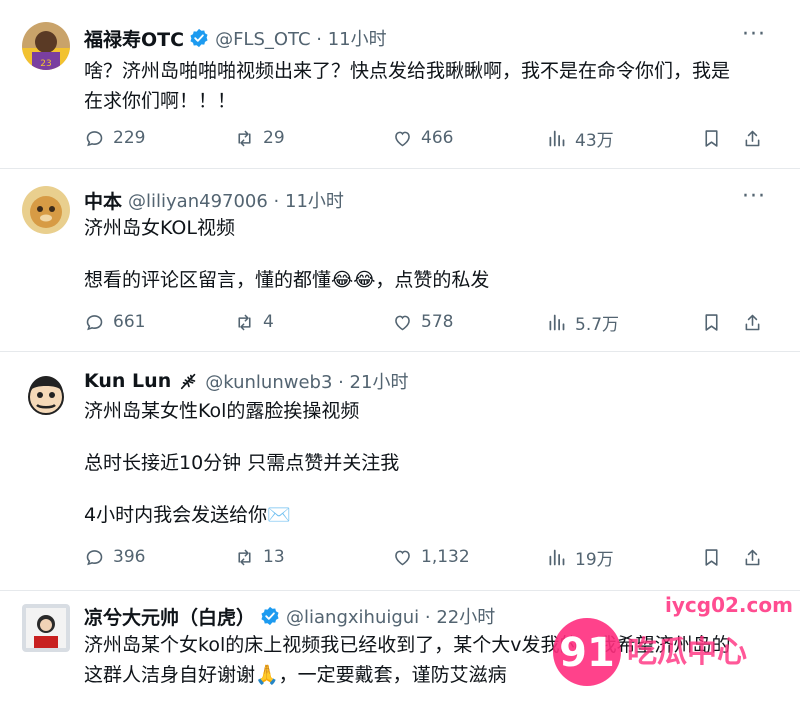 The image size is (800, 701). I want to click on tweet-actions: 396 13 1,132 19万, so click(425, 557).